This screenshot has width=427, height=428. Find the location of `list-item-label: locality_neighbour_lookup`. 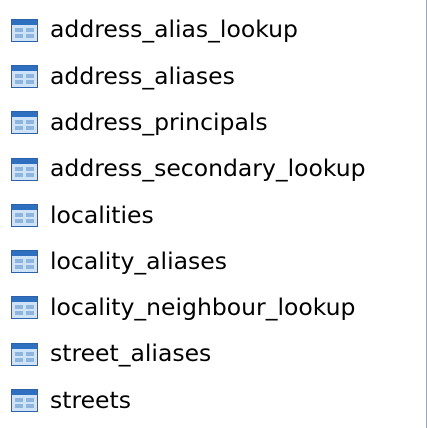

list-item-label: locality_neighbour_lookup is located at coordinates (203, 307).